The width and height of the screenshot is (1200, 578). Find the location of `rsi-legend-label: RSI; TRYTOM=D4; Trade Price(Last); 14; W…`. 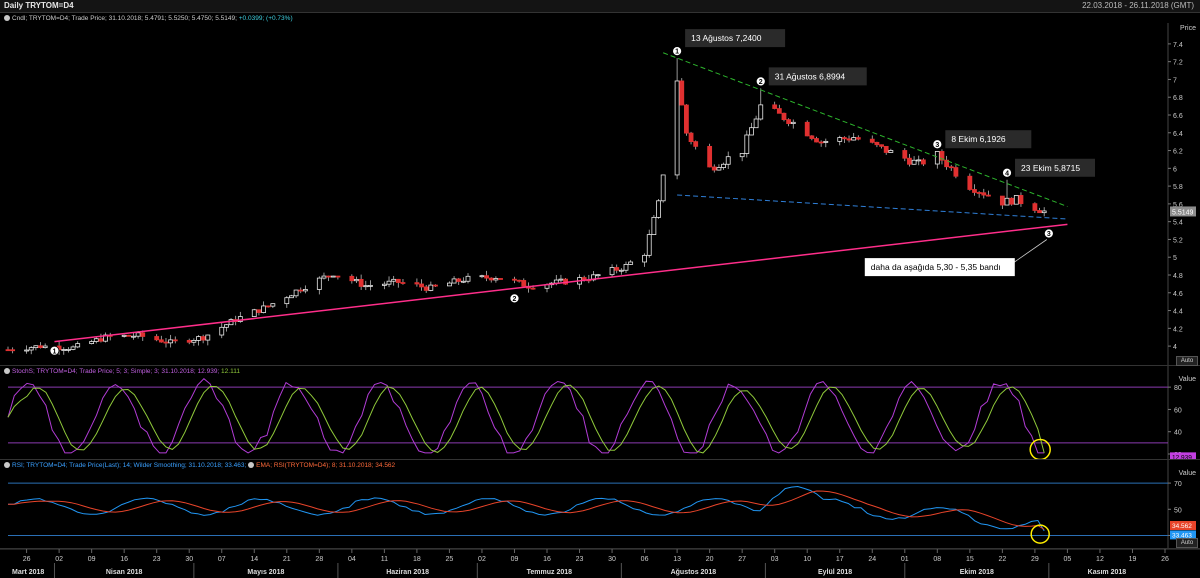

rsi-legend-label: RSI; TRYTOM=D4; Trade Price(Last); 14; W… is located at coordinates (129, 465).